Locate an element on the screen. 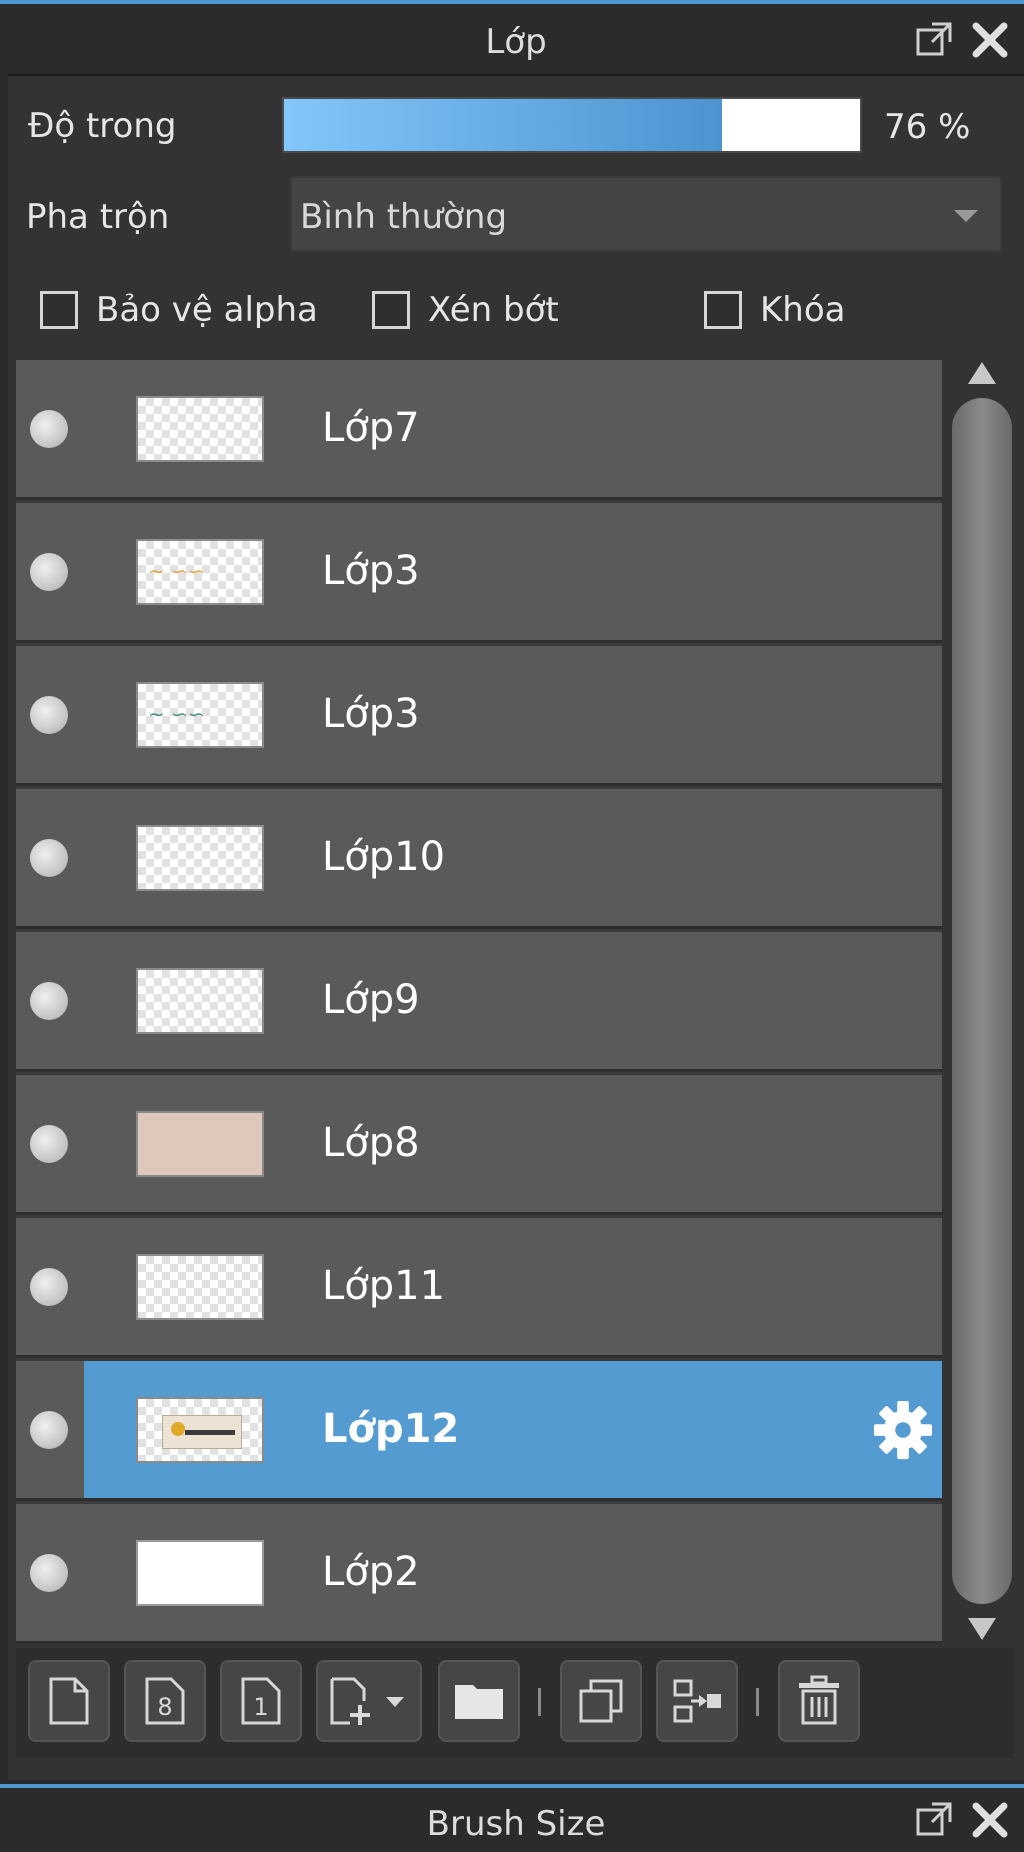 The image size is (1024, 1852). scroll-up-icon is located at coordinates (982, 373).